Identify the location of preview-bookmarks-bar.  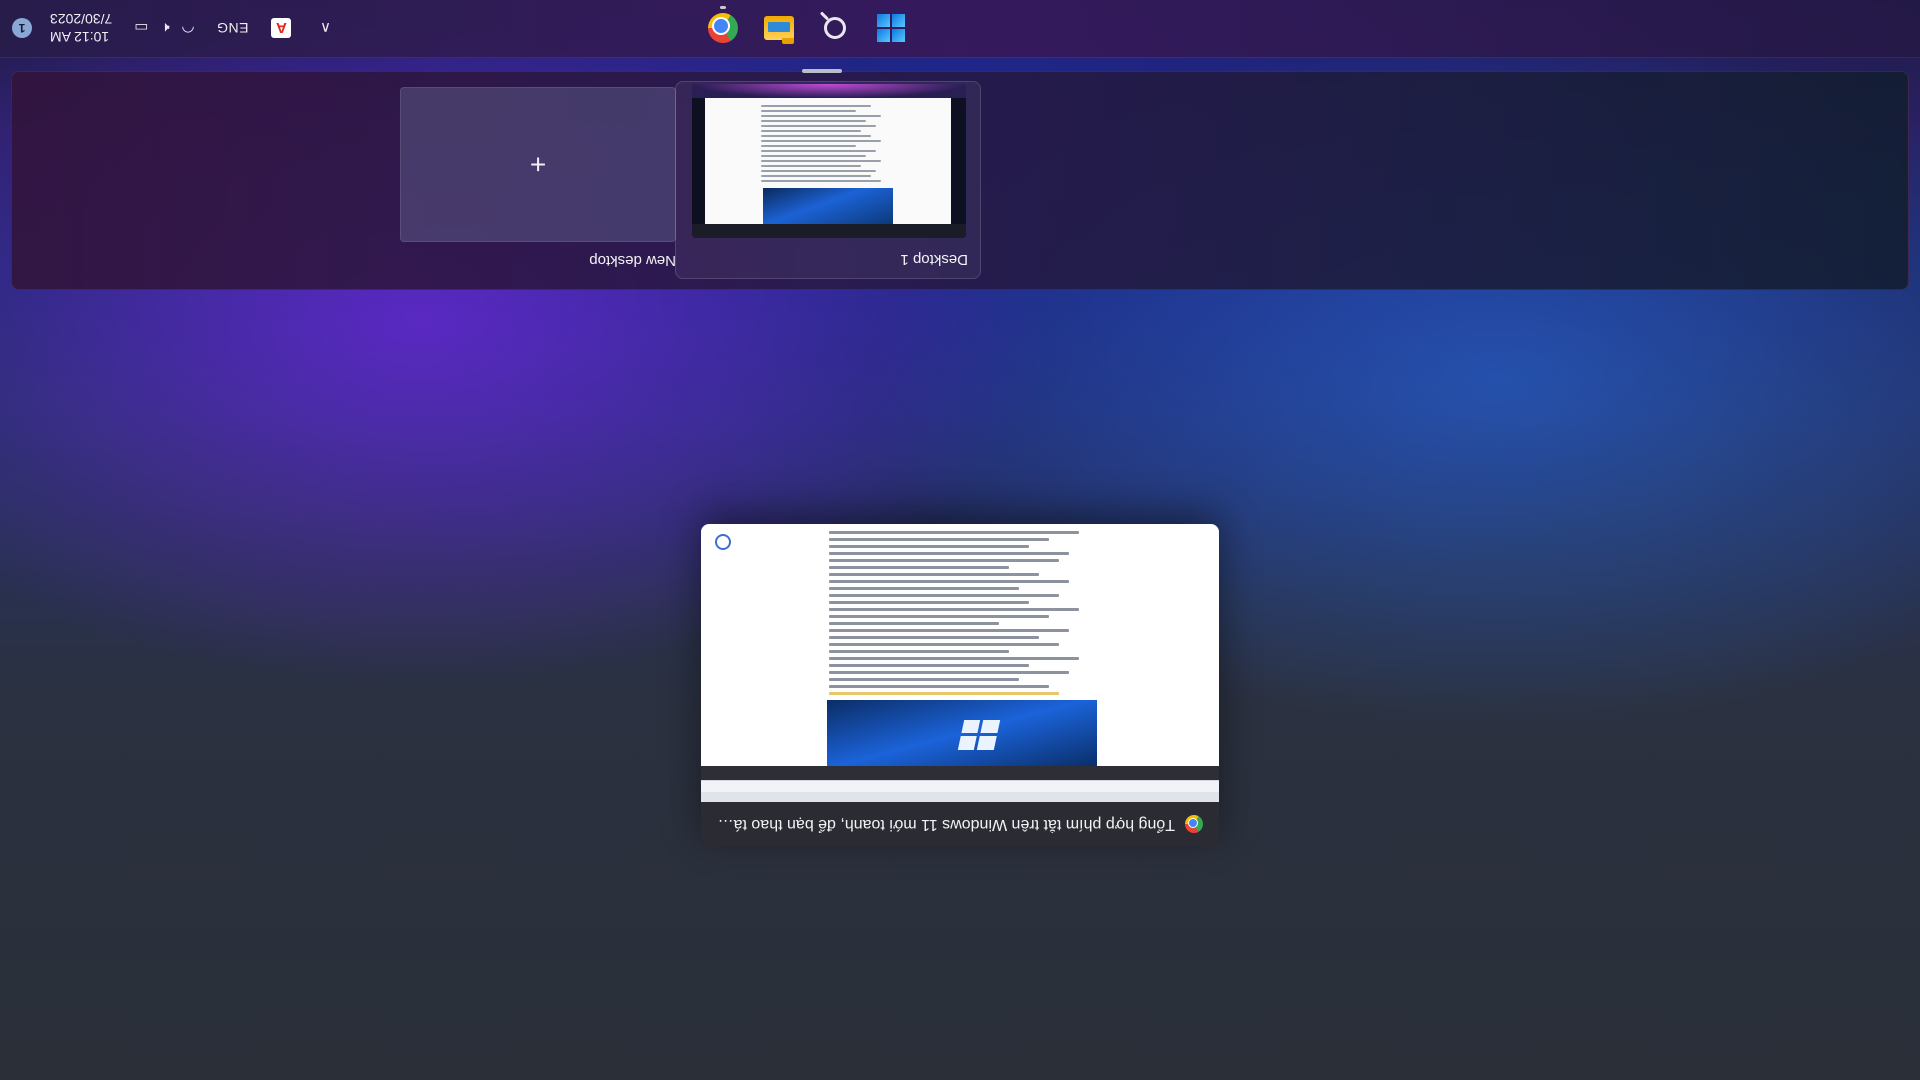
(960, 773).